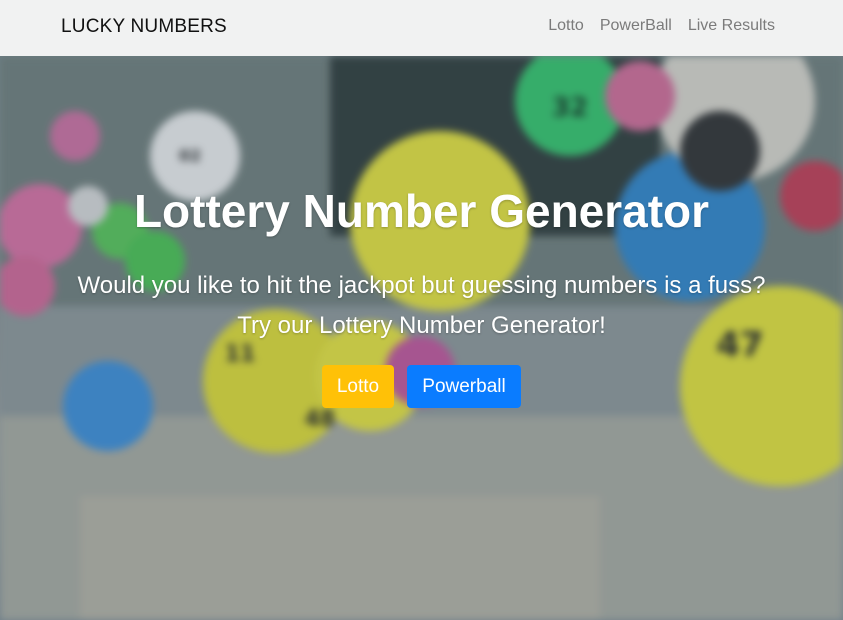 The image size is (843, 620). I want to click on brand-logo-link: LUCKY NUMBERS, so click(144, 27).